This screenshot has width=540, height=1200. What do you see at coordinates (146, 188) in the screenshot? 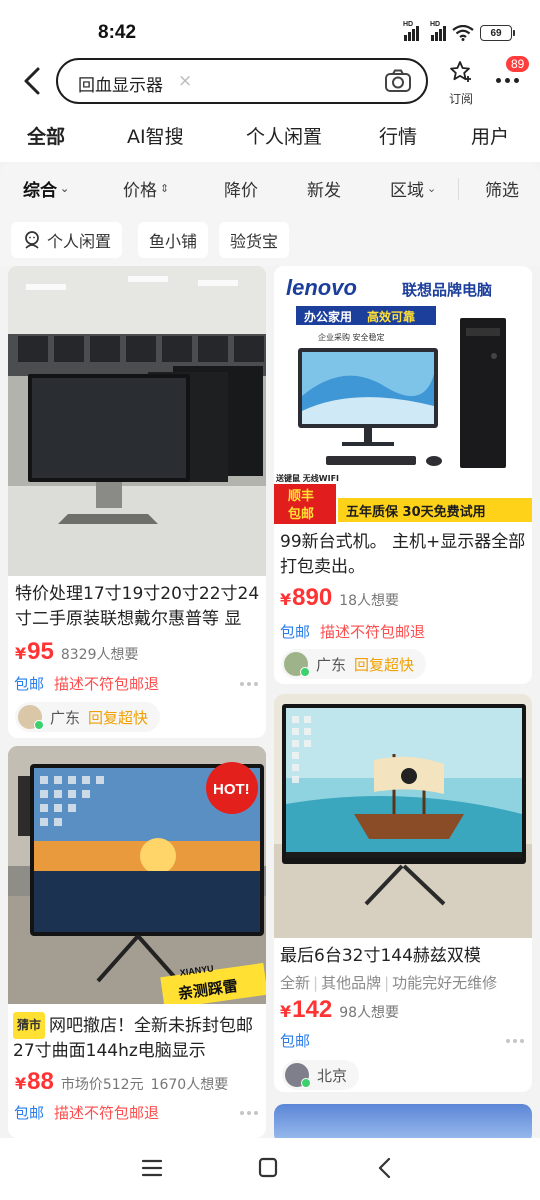
I see `sort-price: 价格 ⇕` at bounding box center [146, 188].